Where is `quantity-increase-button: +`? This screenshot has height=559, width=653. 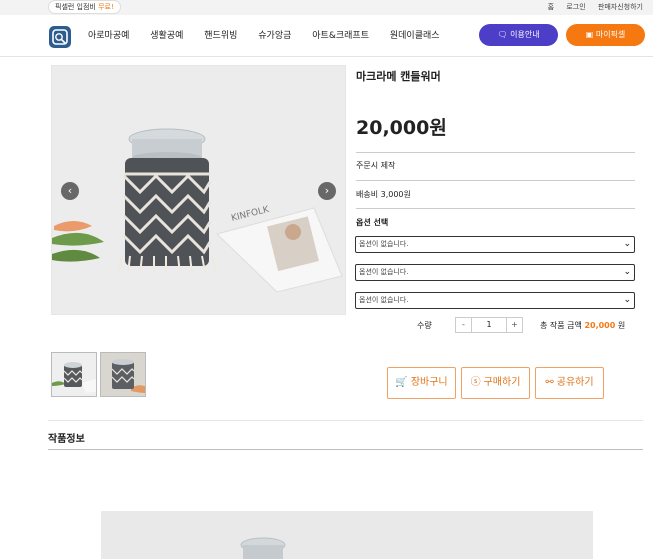 quantity-increase-button: + is located at coordinates (514, 325).